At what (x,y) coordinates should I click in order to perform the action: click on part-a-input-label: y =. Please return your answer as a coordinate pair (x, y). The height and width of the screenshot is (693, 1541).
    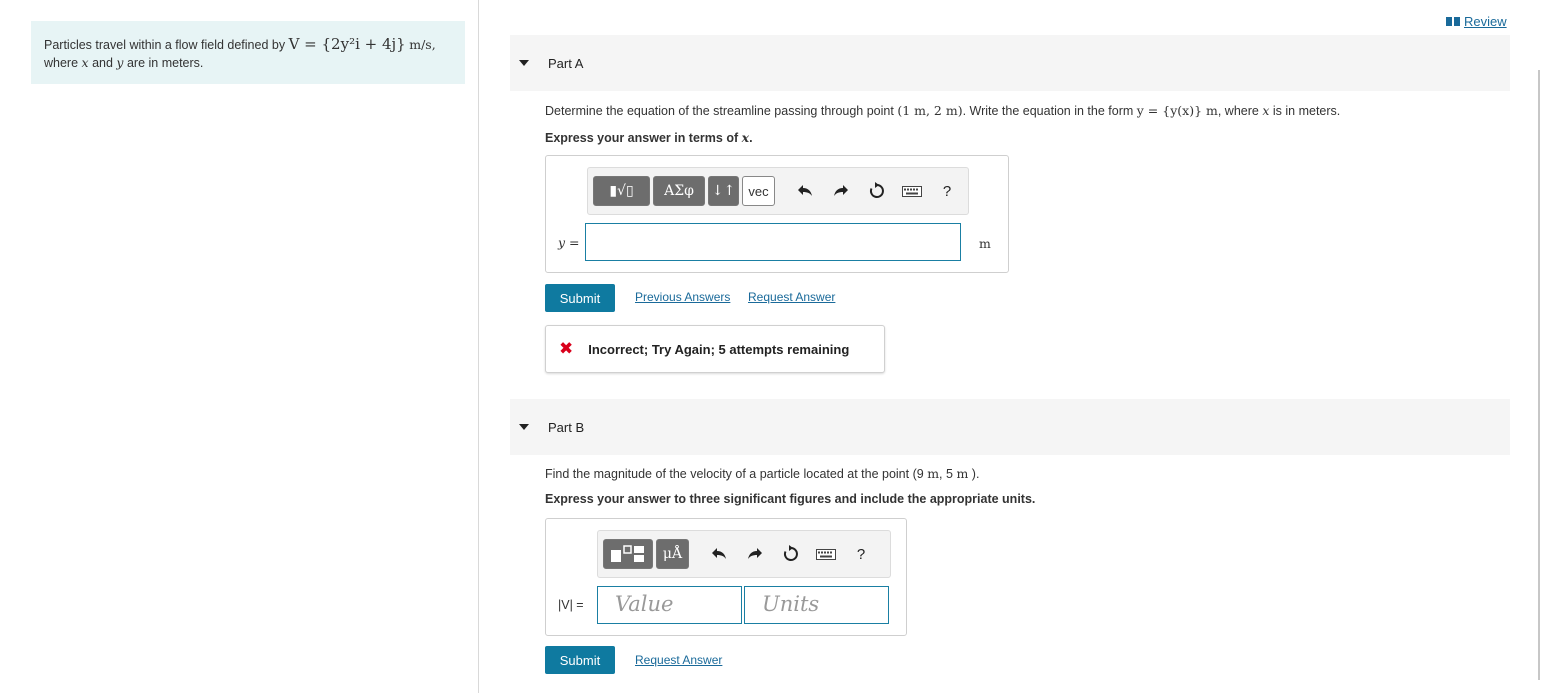
    Looking at the image, I should click on (569, 242).